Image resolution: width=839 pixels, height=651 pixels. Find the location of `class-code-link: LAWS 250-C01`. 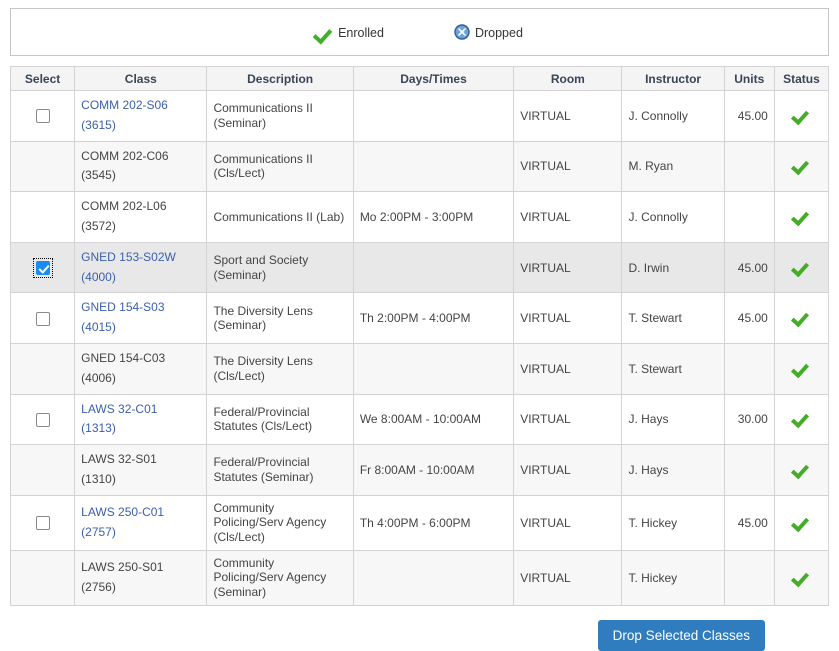

class-code-link: LAWS 250-C01 is located at coordinates (140, 513).